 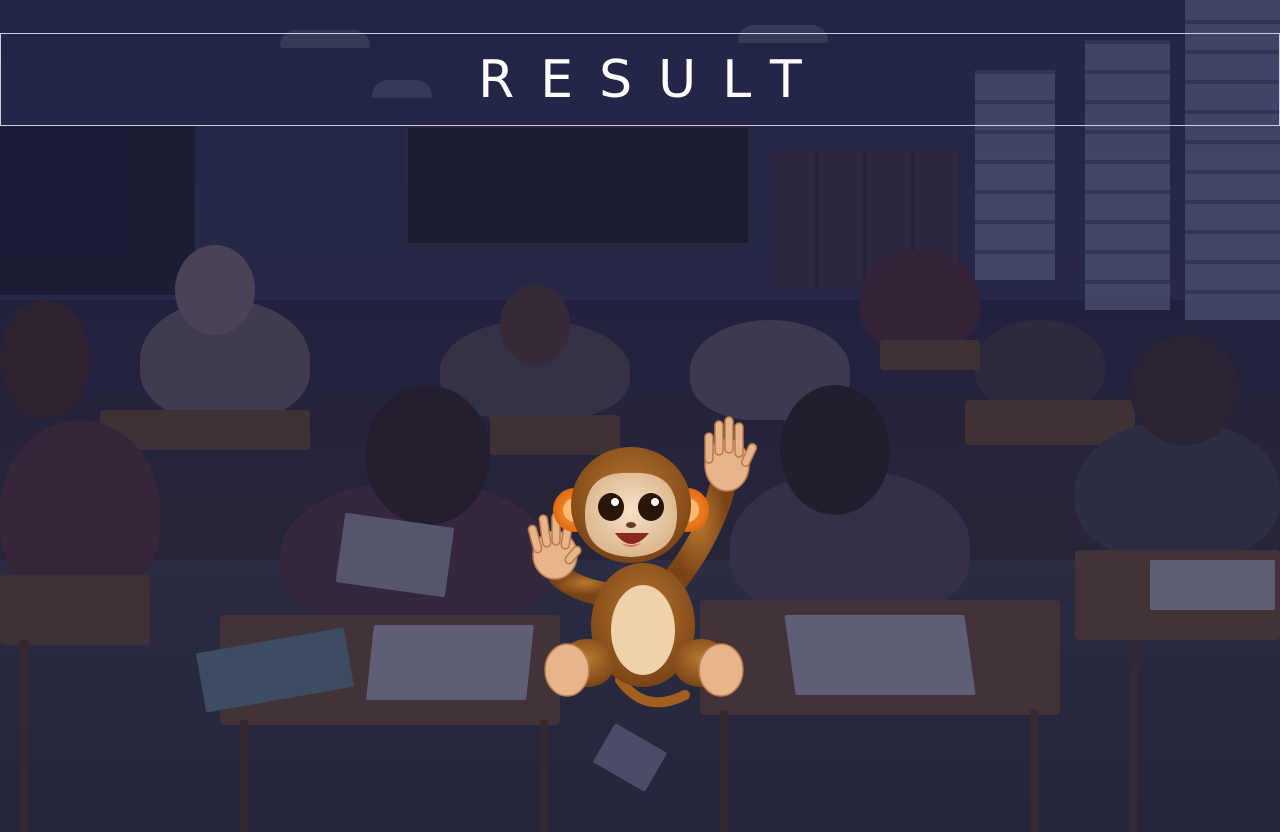 What do you see at coordinates (642, 562) in the screenshot?
I see `waving-monkey-icon` at bounding box center [642, 562].